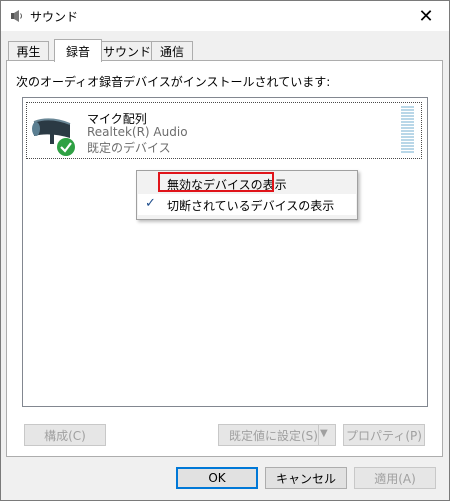 Image resolution: width=450 pixels, height=501 pixels. Describe the element at coordinates (324, 433) in the screenshot. I see `chevron-down-icon: ▼` at that location.